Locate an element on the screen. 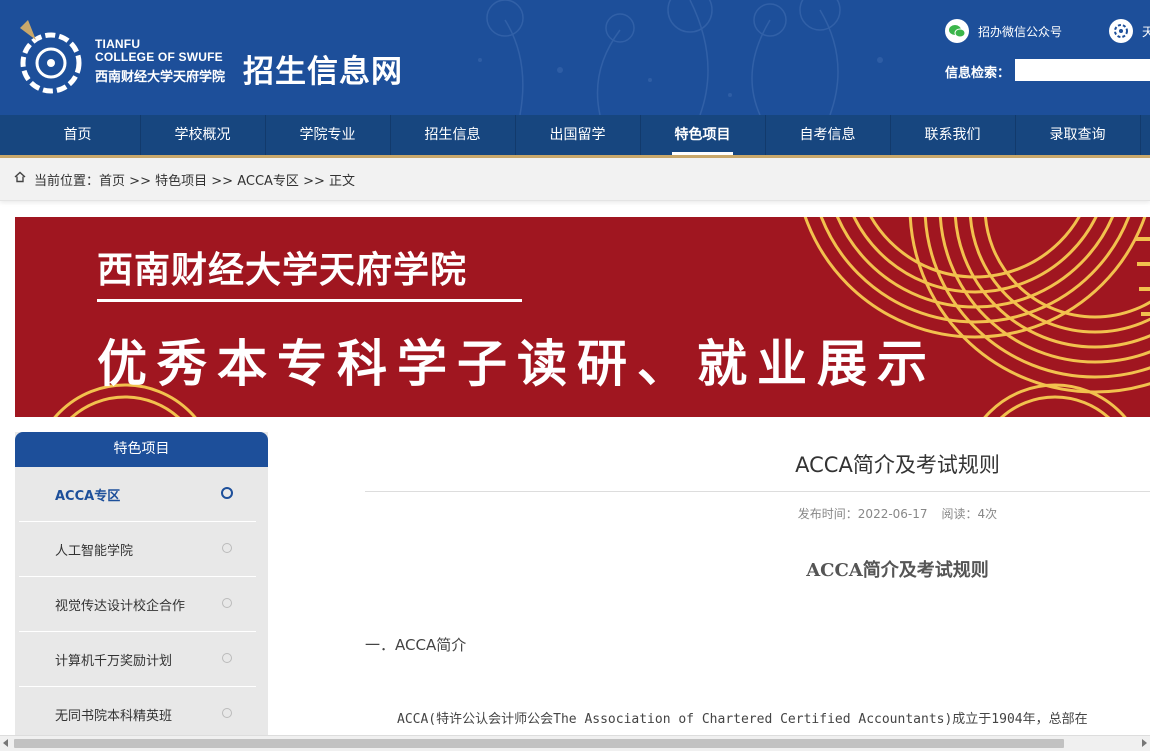 This screenshot has height=751, width=1150. sidebar-heading: 特色项目 is located at coordinates (141, 449).